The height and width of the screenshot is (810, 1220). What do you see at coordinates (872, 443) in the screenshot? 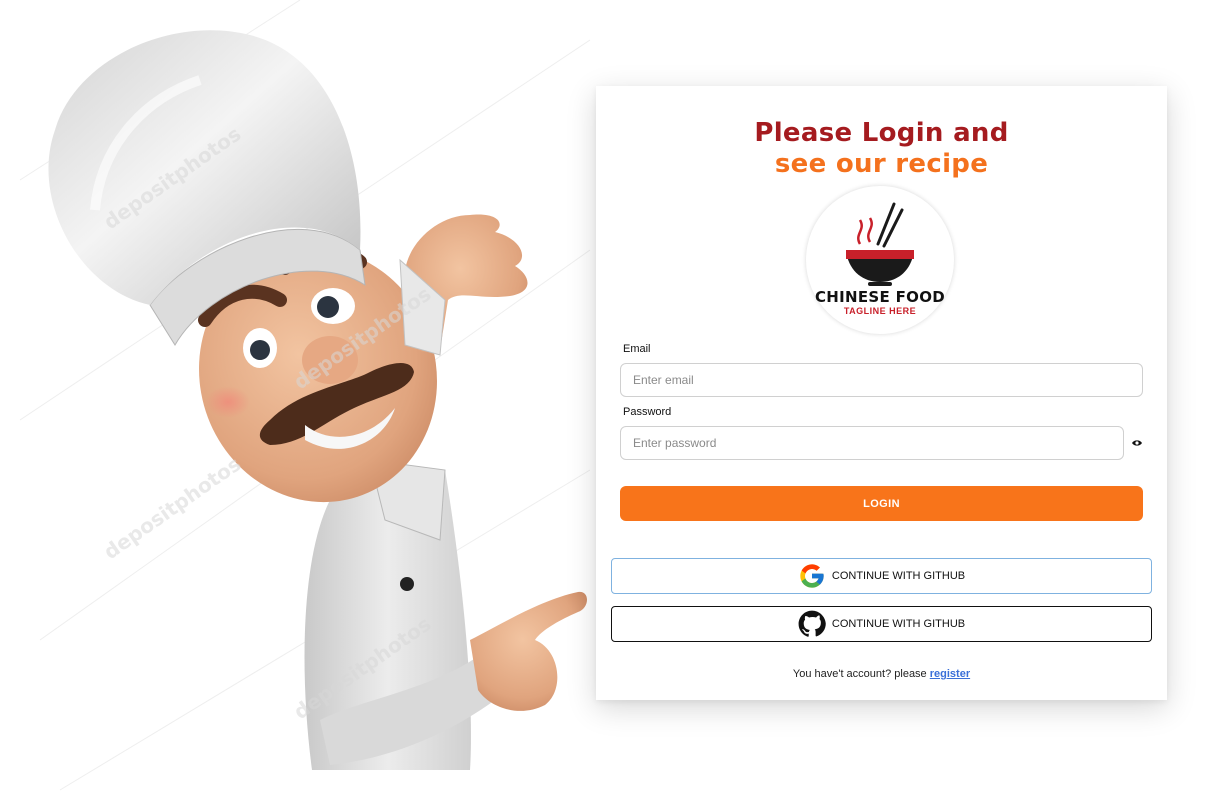
I see `password-field` at bounding box center [872, 443].